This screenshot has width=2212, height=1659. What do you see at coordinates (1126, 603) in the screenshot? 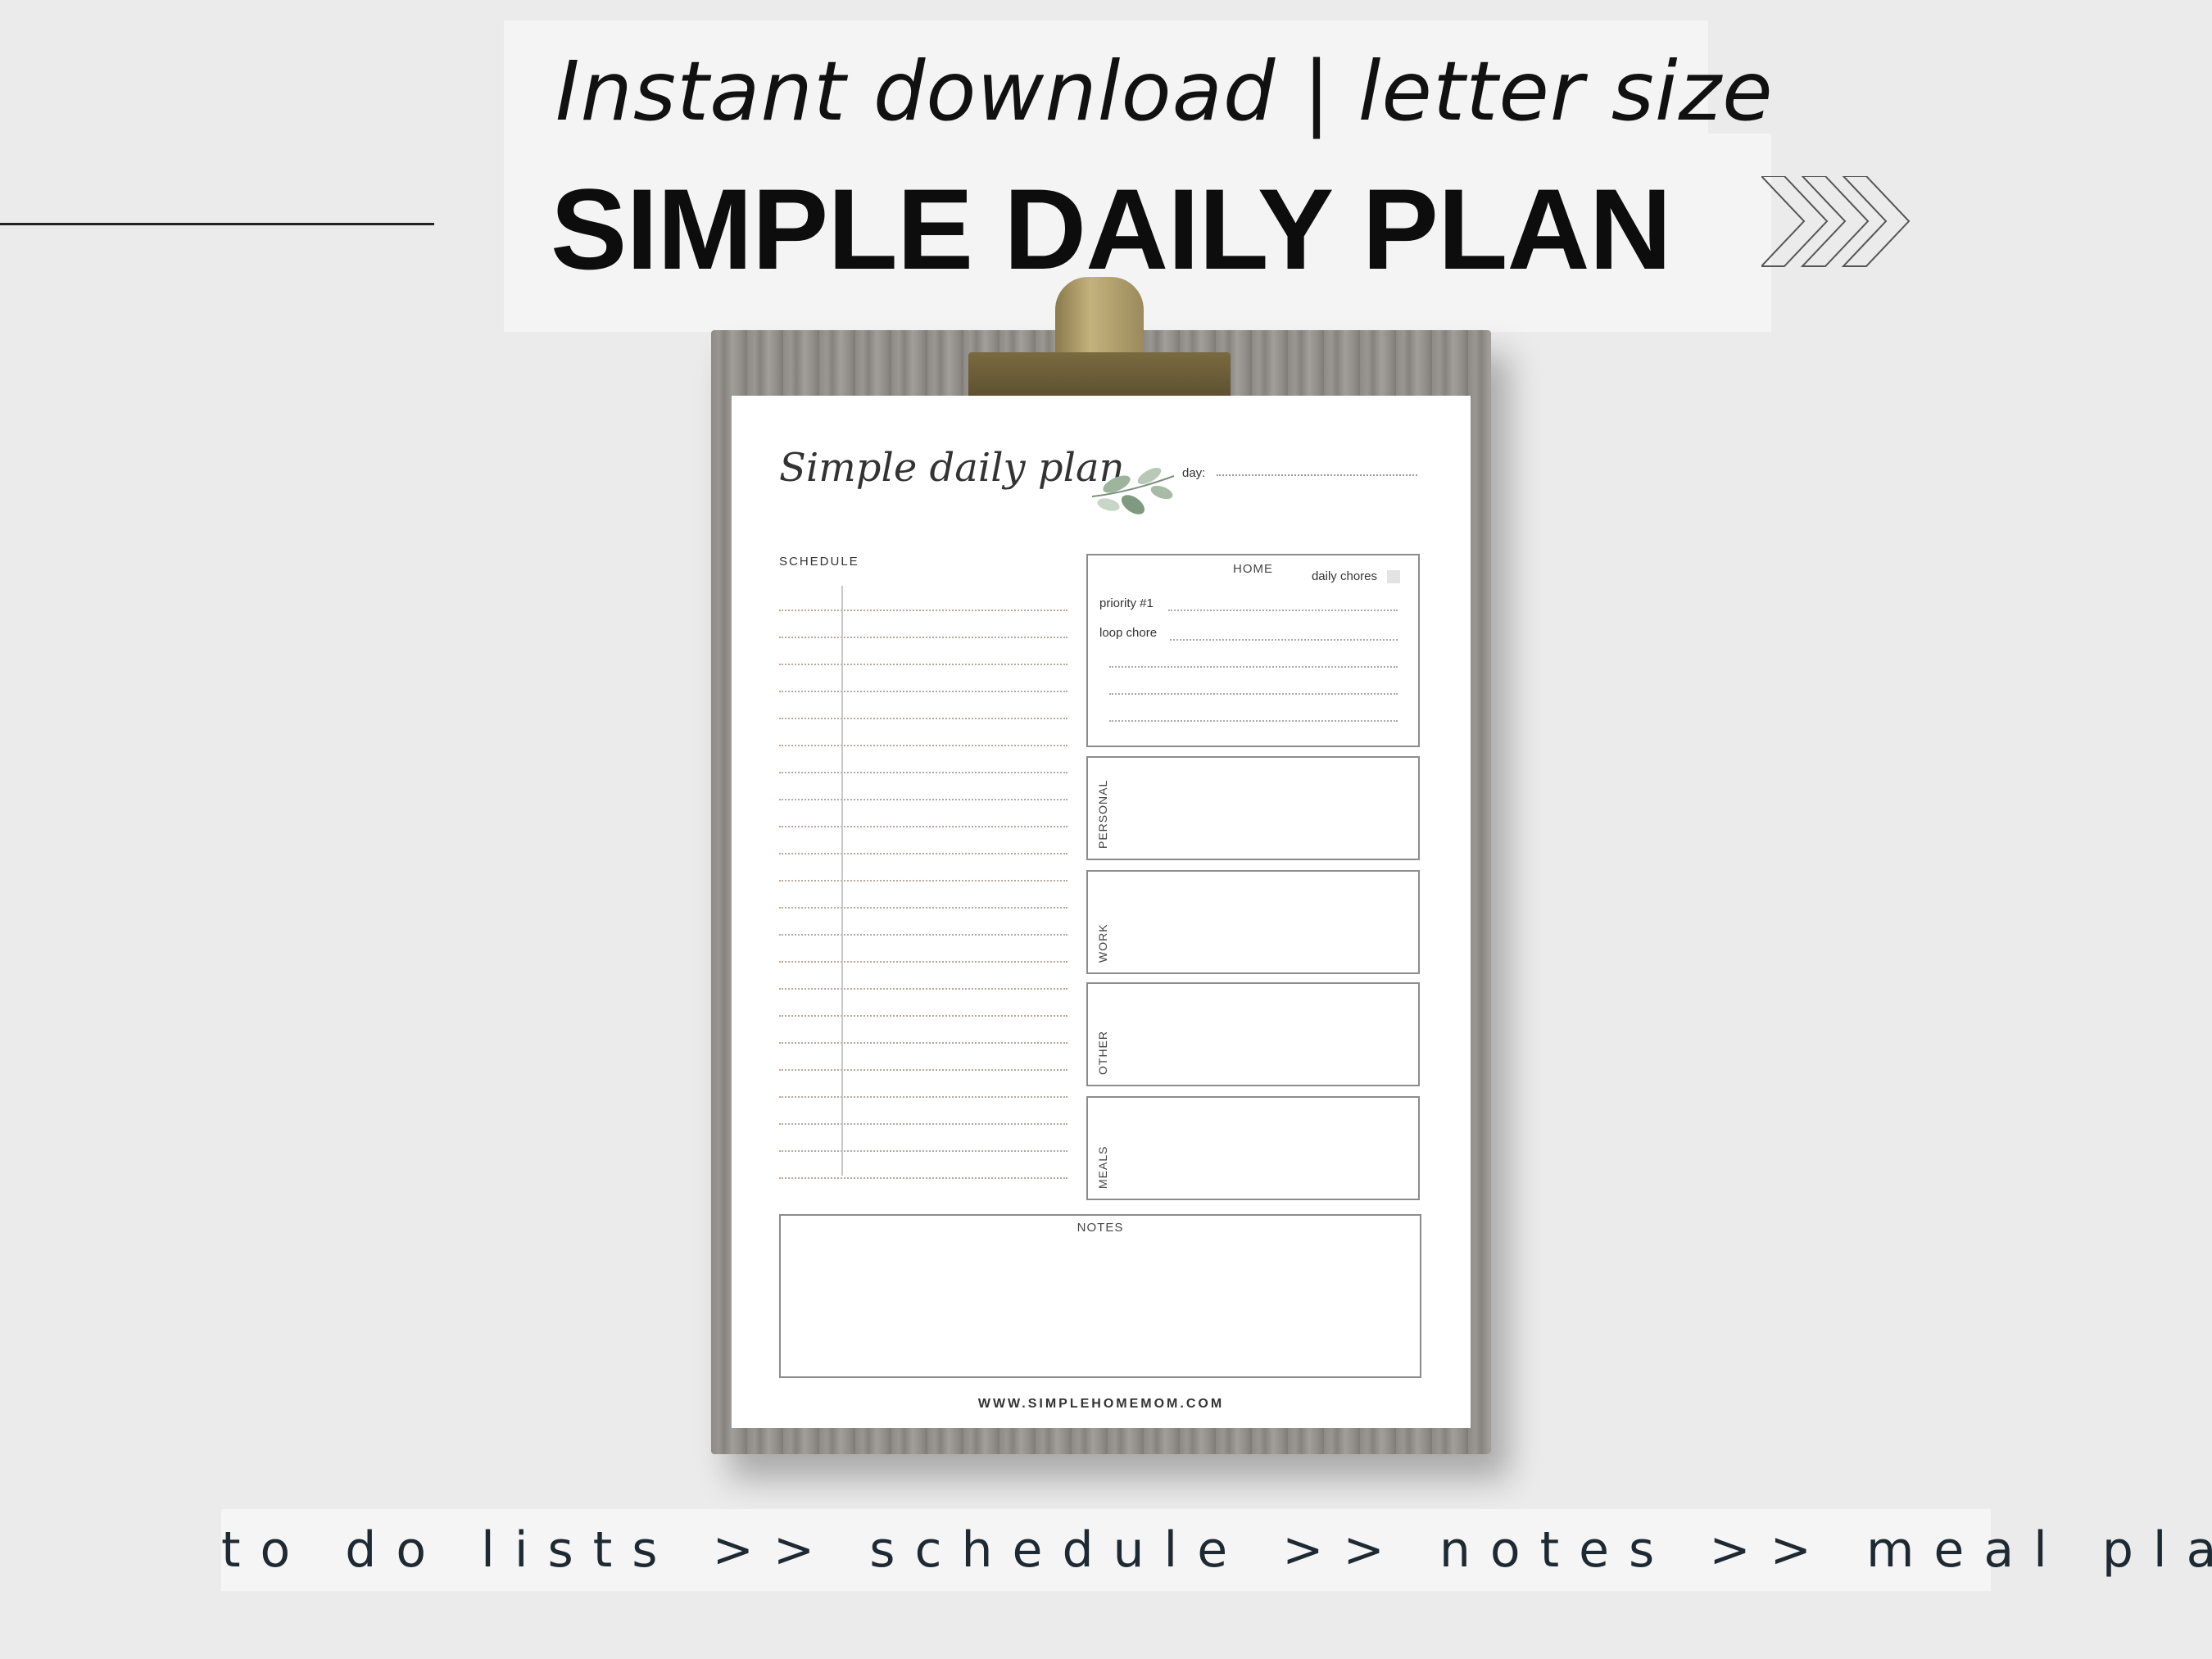
I see `priority-label: priority #1` at bounding box center [1126, 603].